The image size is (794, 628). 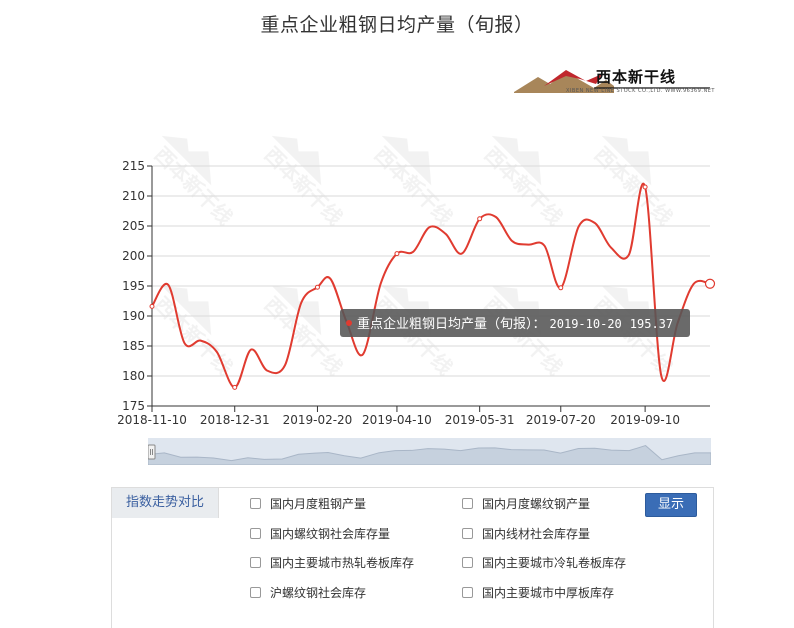 I want to click on option-hot-rolled-stock: 国内主要城市热轧卷板库存, so click(x=332, y=563).